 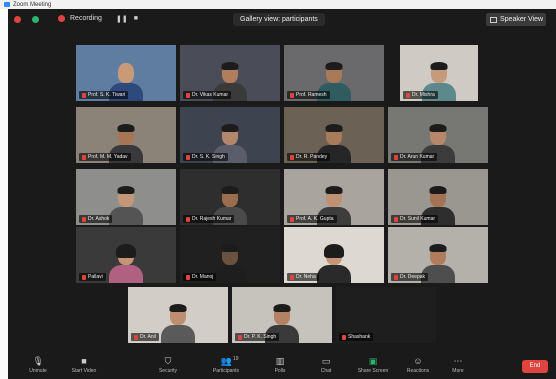 I want to click on participant-name-tag: Dr. Deepak, so click(x=410, y=277).